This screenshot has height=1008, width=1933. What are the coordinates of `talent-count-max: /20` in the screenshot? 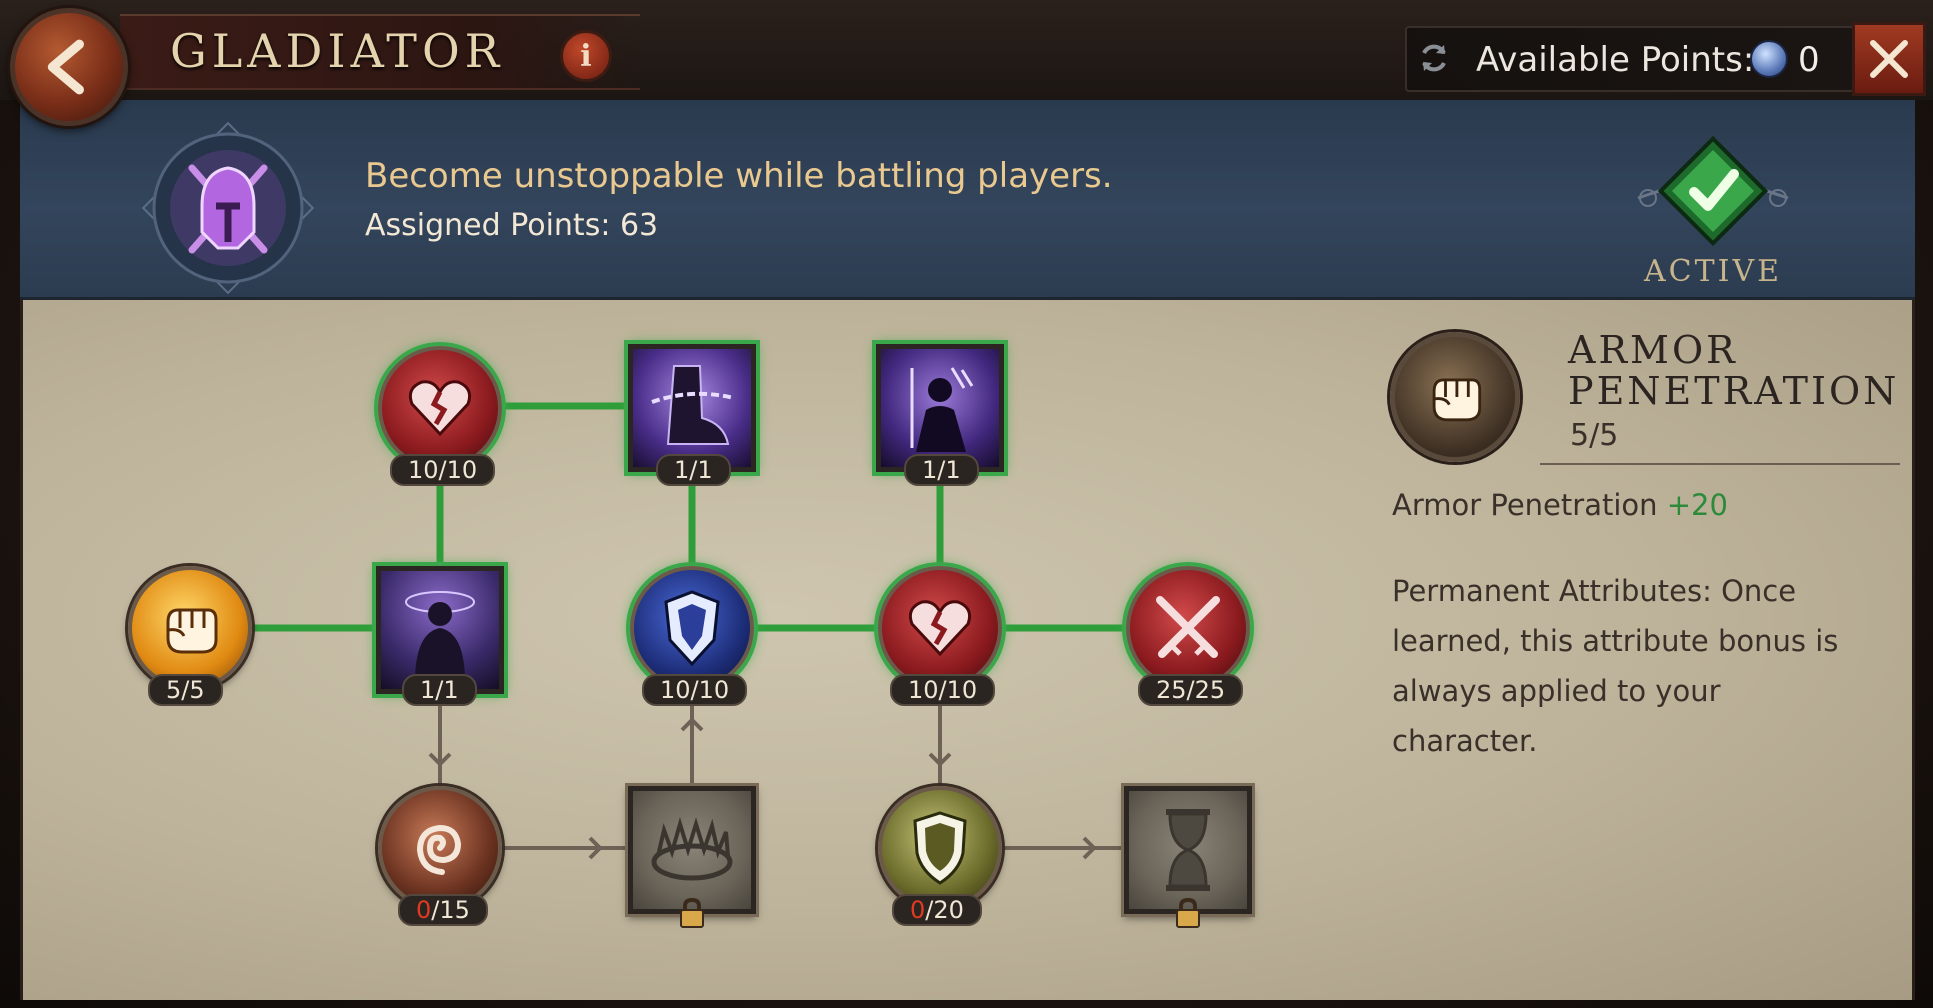 It's located at (944, 910).